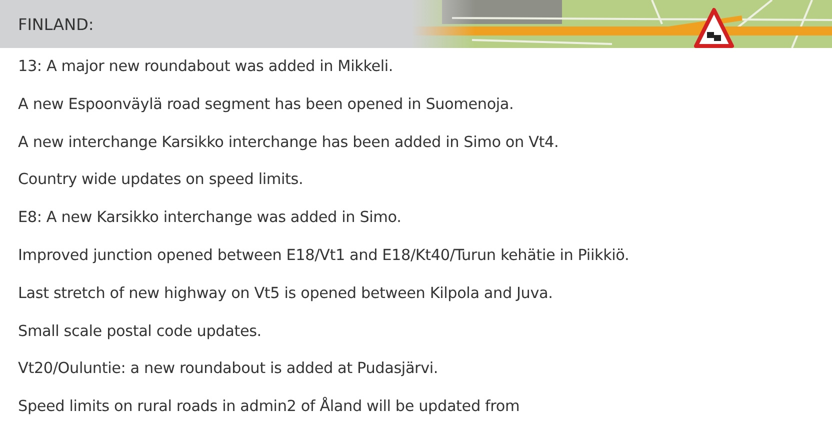 This screenshot has width=832, height=446. I want to click on update-note: Small scale postal code updates., so click(139, 331).